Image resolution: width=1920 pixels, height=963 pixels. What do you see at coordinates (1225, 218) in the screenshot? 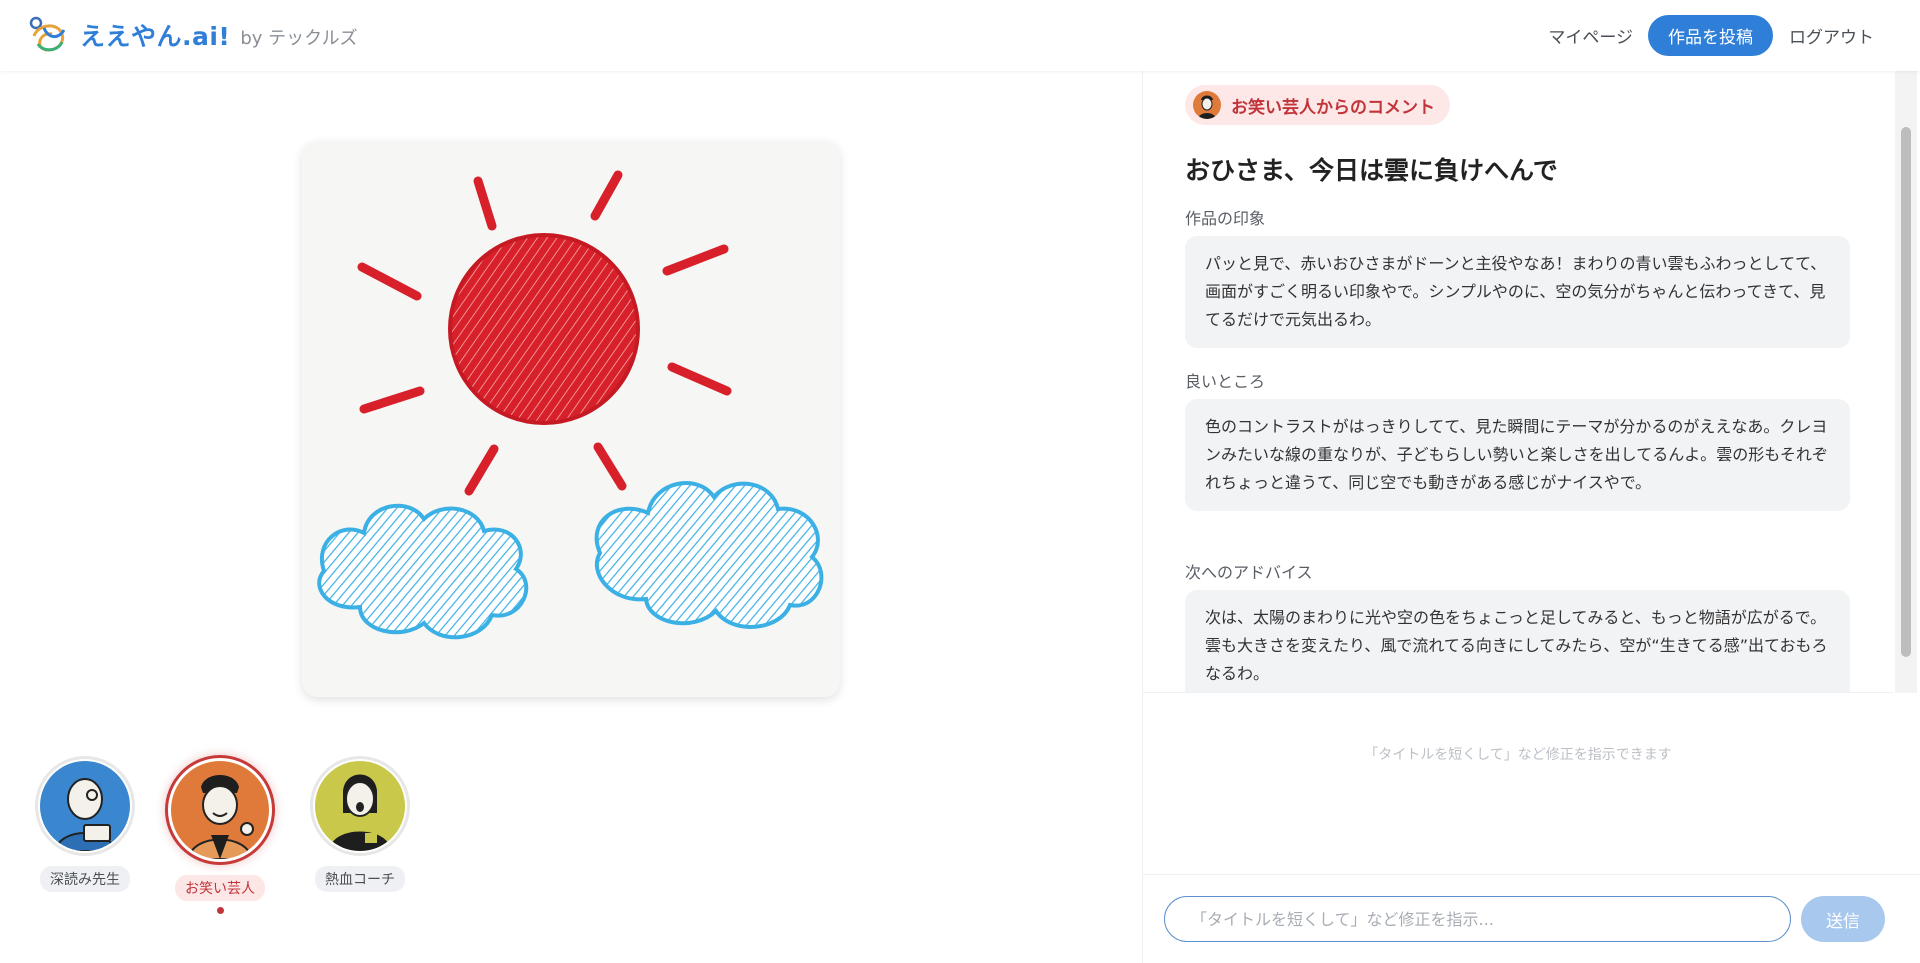
I see `section-label-impression: 作品の印象` at bounding box center [1225, 218].